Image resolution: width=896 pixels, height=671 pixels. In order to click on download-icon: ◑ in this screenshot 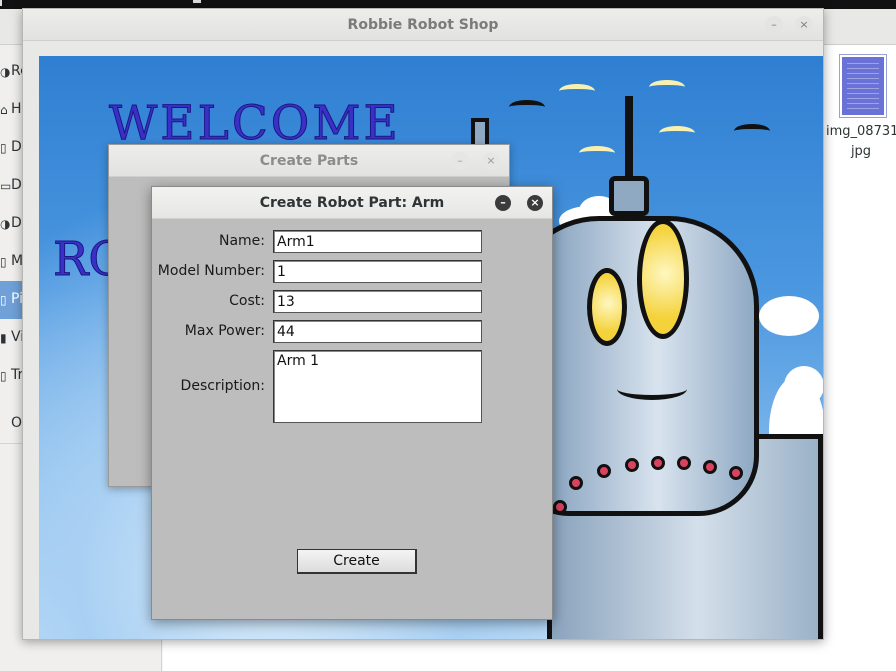, I will do `click(5, 224)`.